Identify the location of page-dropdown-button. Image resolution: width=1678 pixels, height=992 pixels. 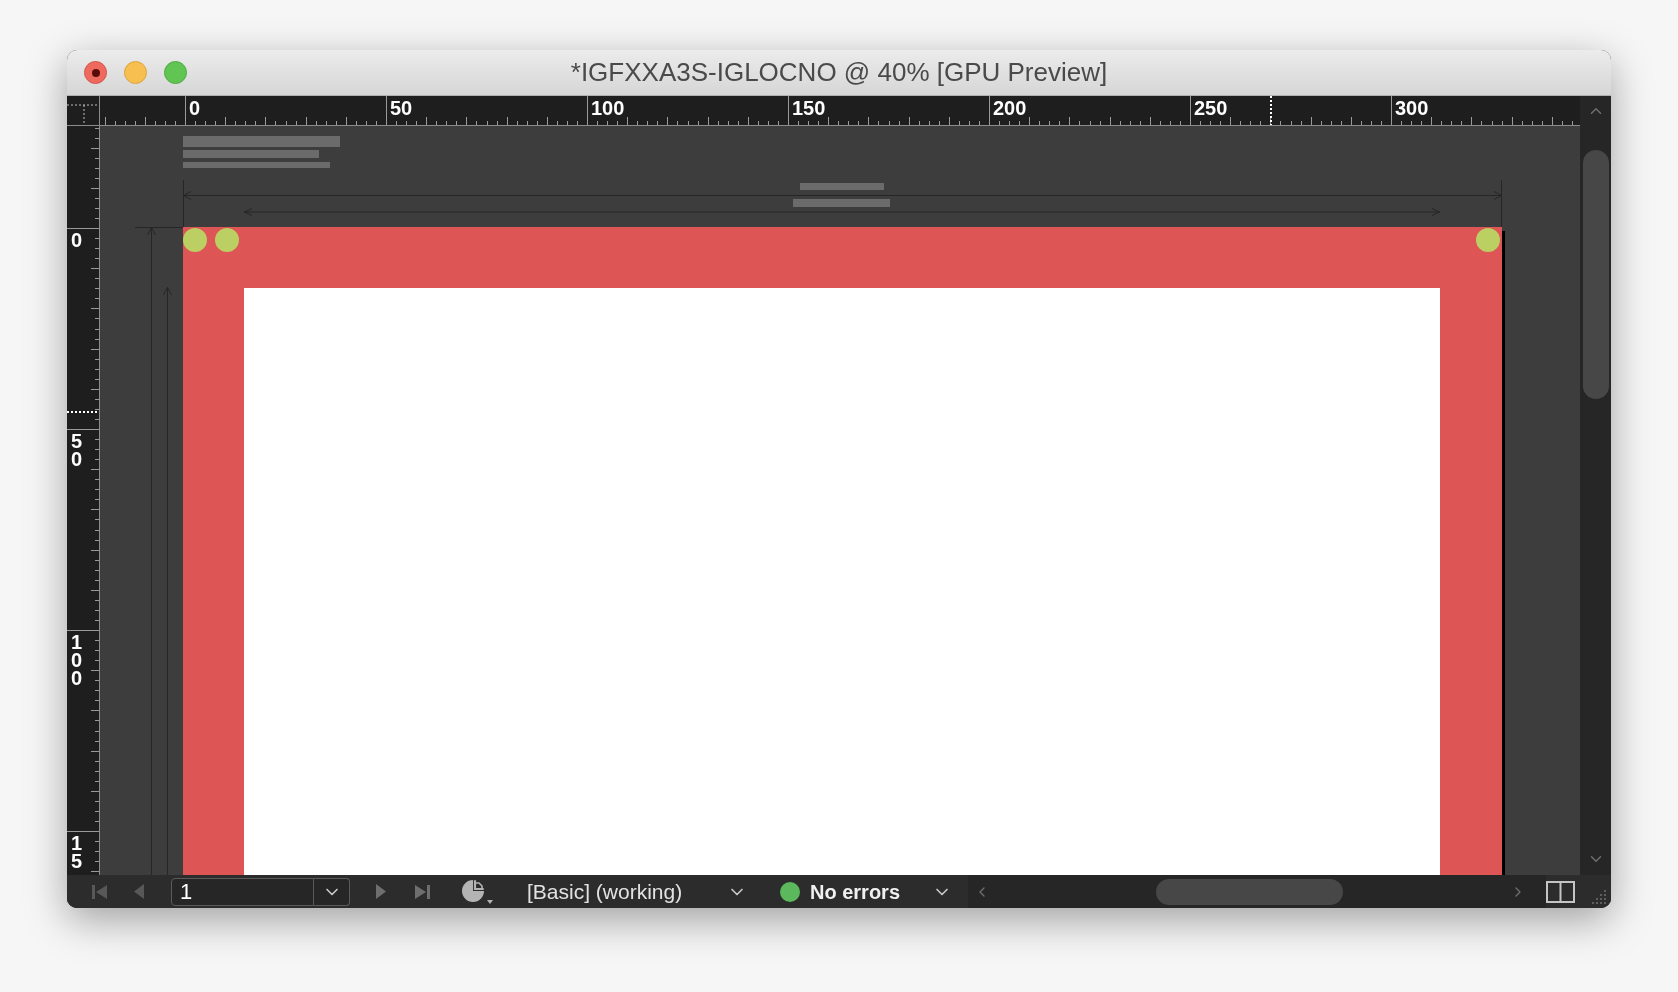
(332, 891).